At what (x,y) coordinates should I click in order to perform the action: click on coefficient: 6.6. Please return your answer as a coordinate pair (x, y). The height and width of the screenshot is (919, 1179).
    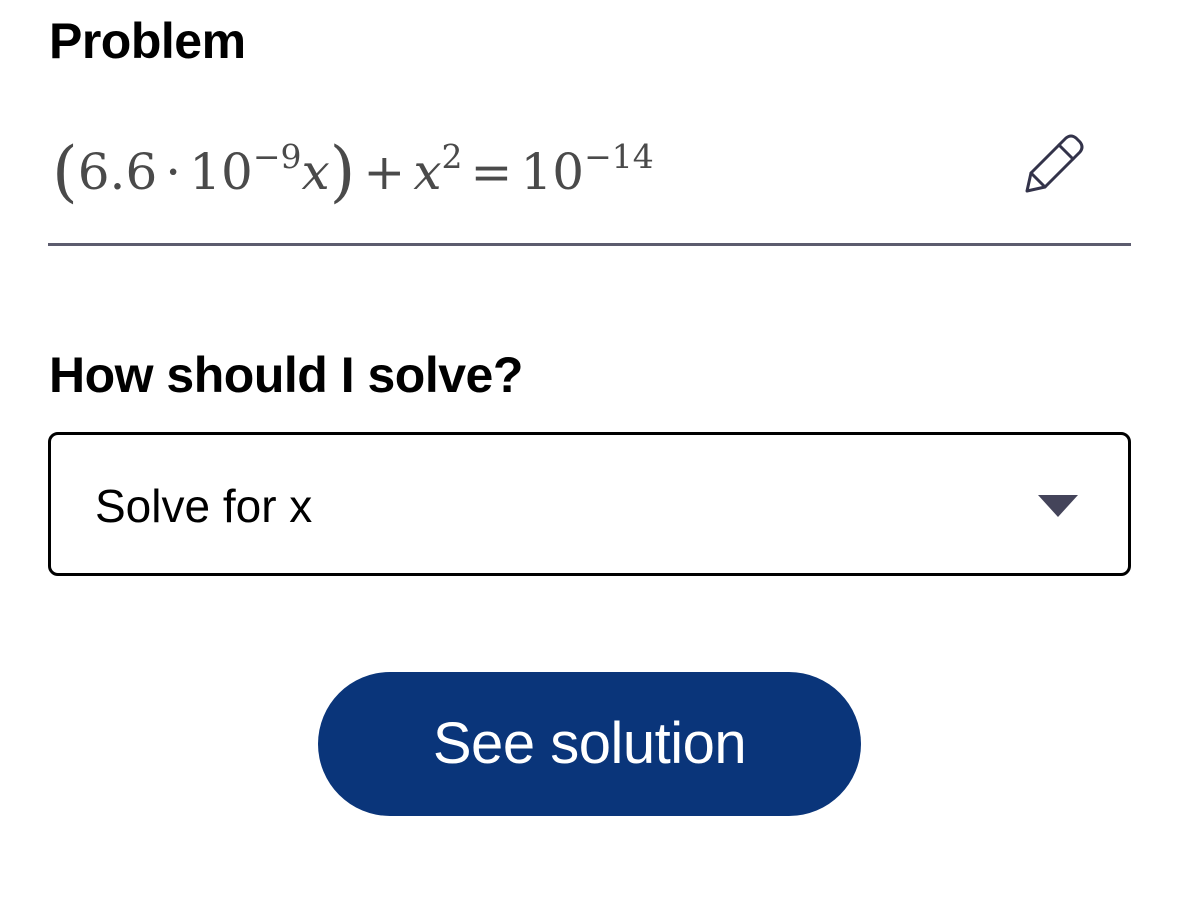
    Looking at the image, I should click on (117, 172).